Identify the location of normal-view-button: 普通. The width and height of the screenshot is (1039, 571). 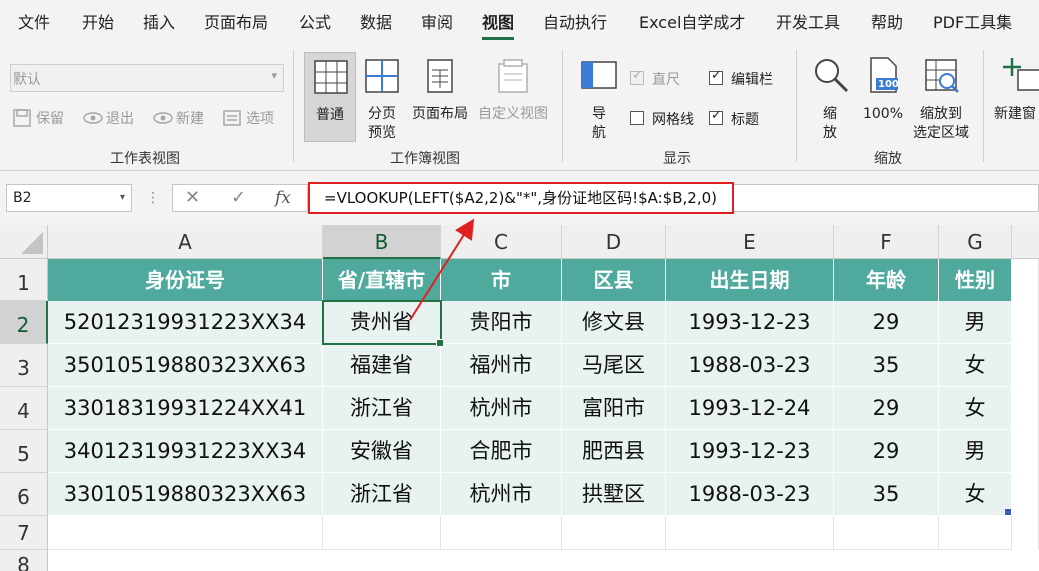
(330, 97).